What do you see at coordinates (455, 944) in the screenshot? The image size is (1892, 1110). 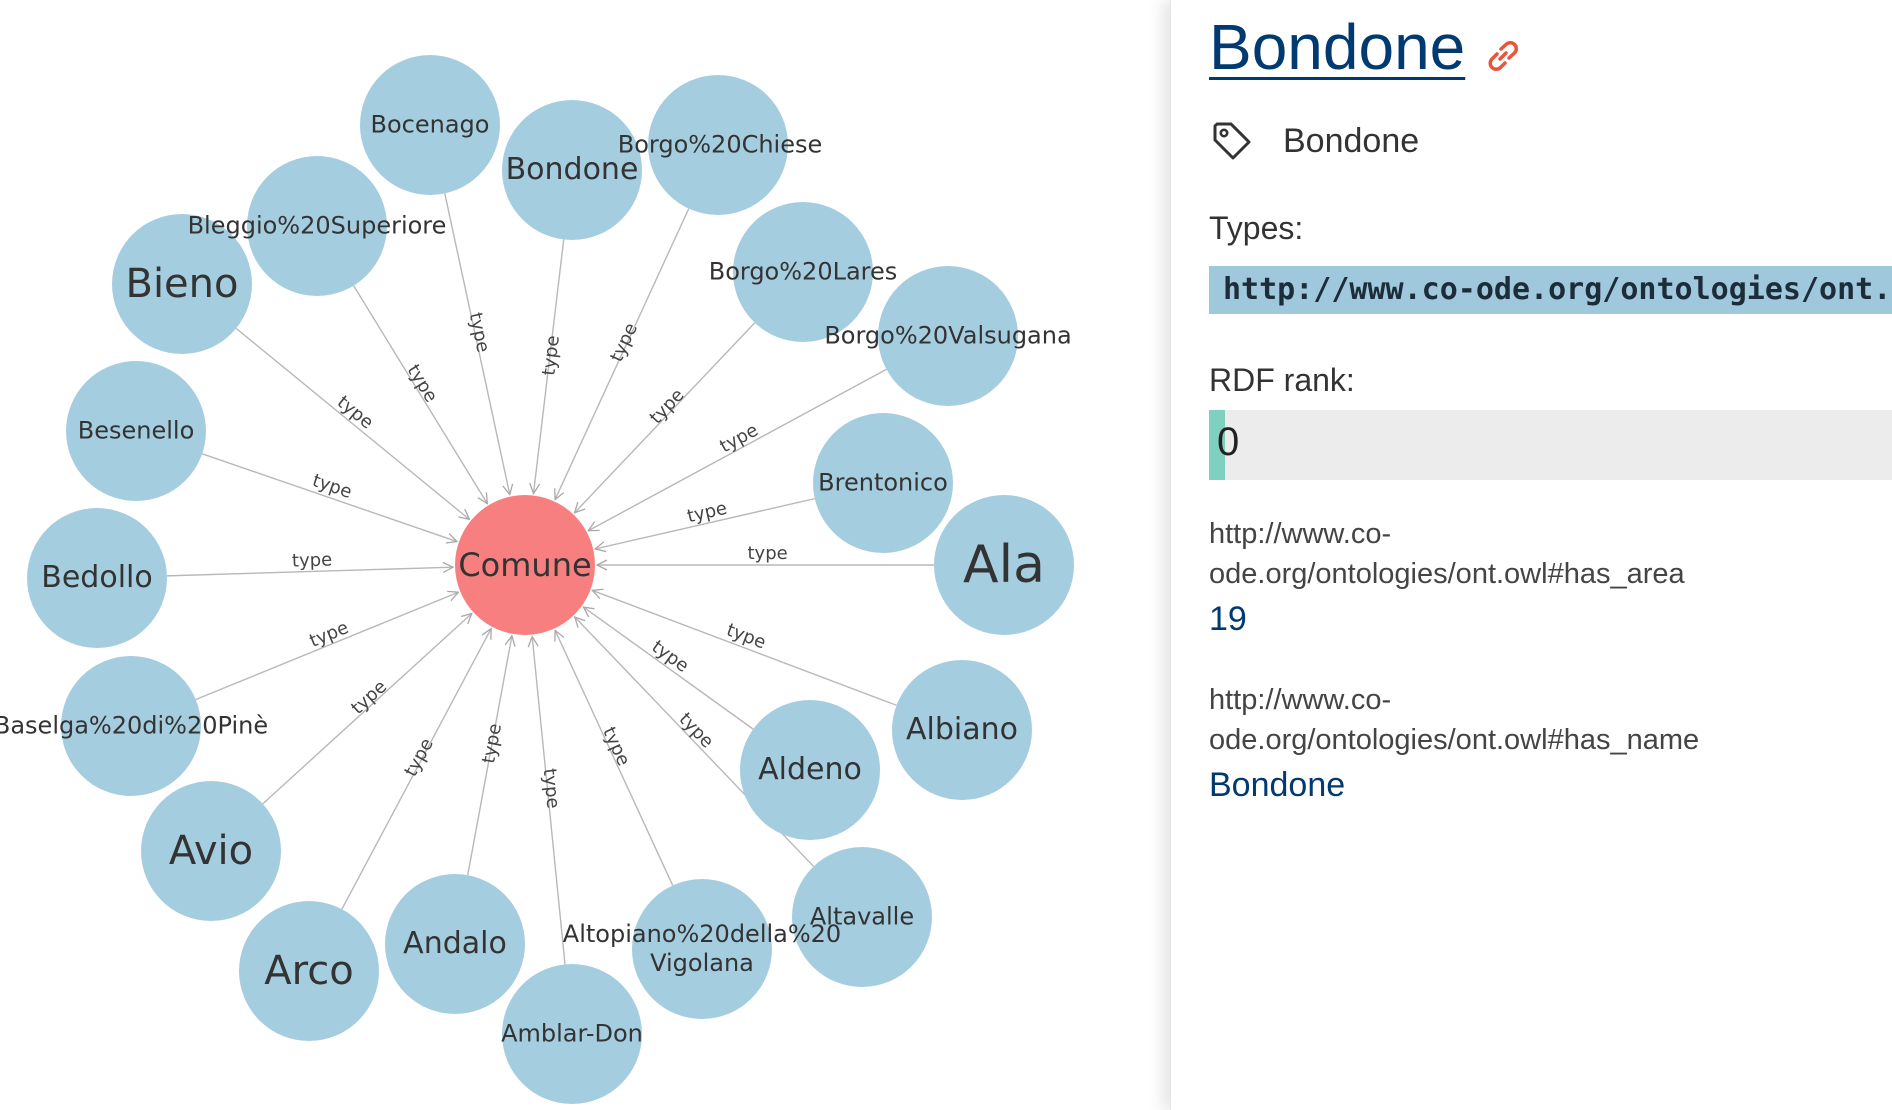 I see `node-label-andalo: Andalo` at bounding box center [455, 944].